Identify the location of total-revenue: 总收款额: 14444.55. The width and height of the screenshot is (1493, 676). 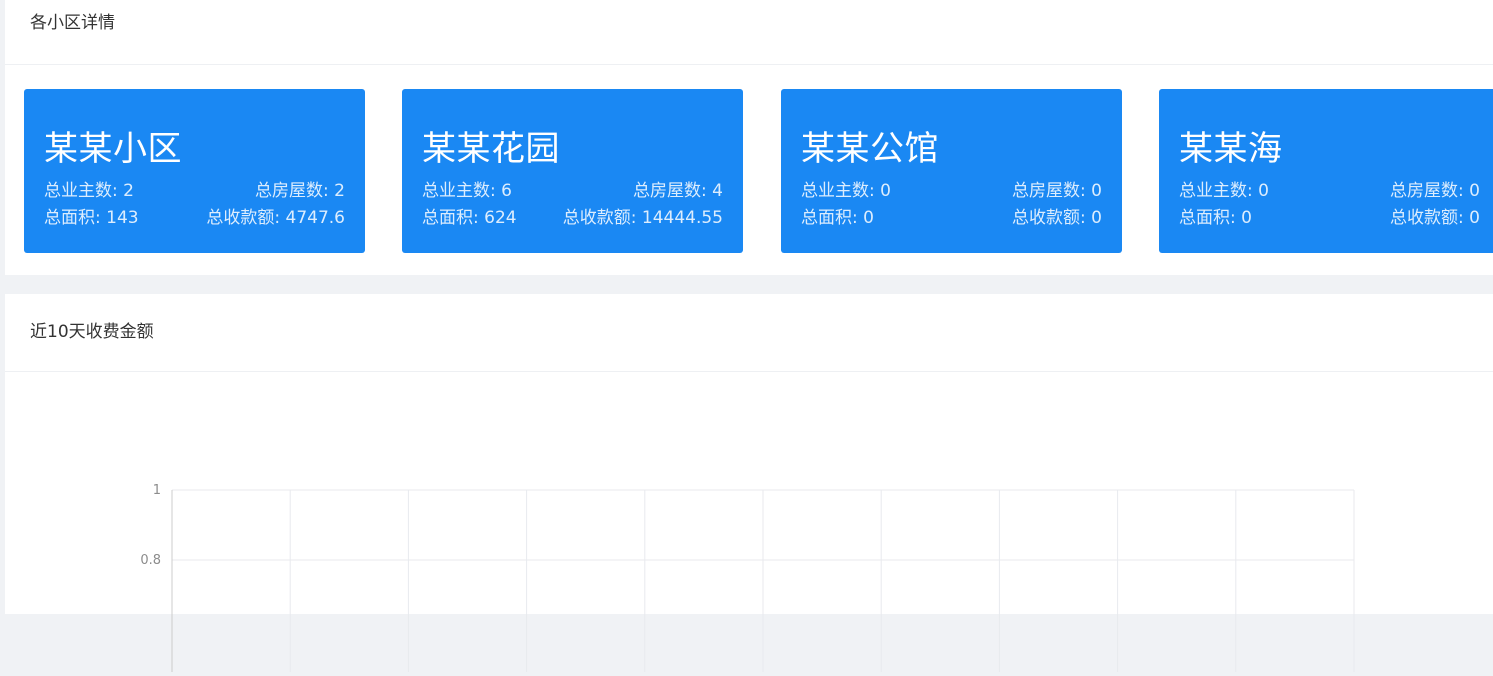
(642, 218).